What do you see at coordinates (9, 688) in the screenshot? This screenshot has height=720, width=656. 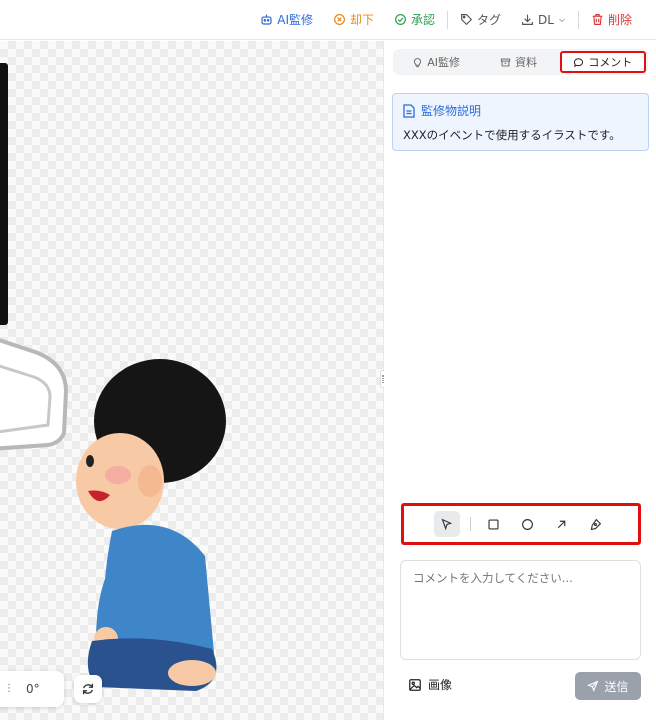 I see `rotation-handle-icon: ⋮` at bounding box center [9, 688].